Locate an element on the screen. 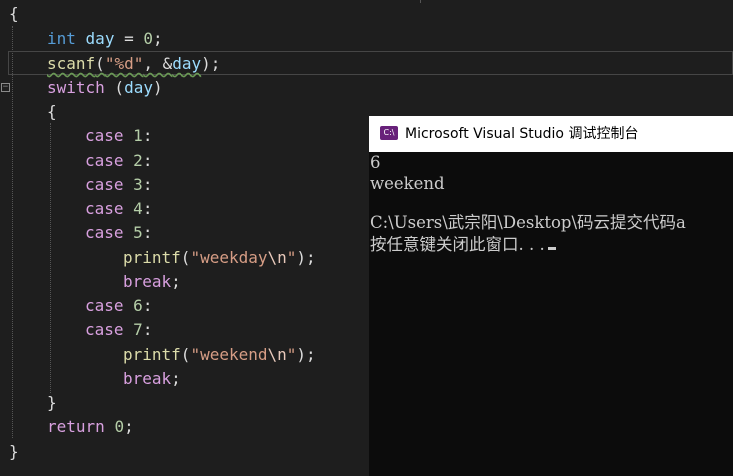  current-code-line: scanf("%d", &day); is located at coordinates (370, 63).